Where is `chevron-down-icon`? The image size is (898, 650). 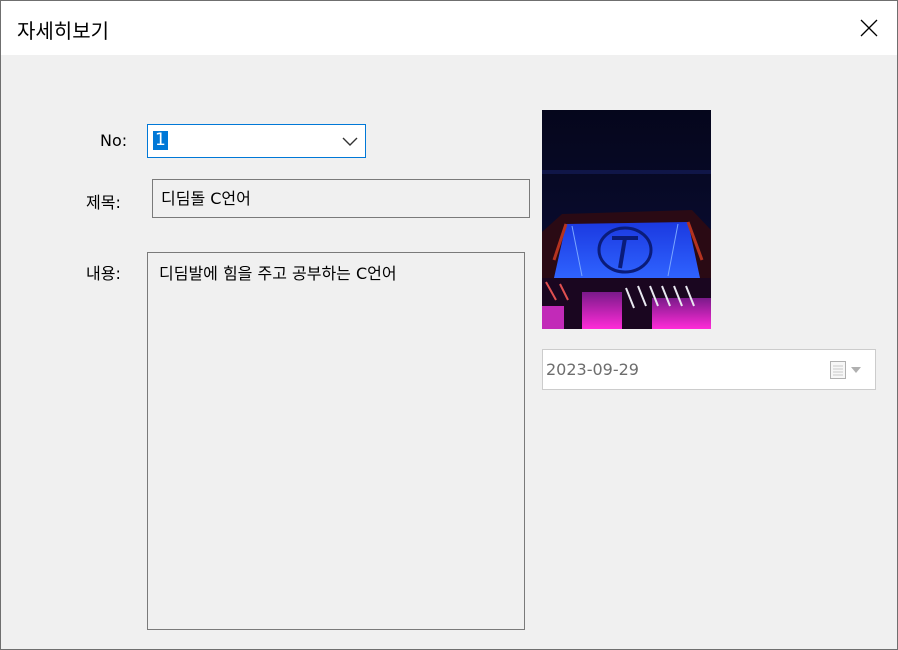
chevron-down-icon is located at coordinates (350, 141).